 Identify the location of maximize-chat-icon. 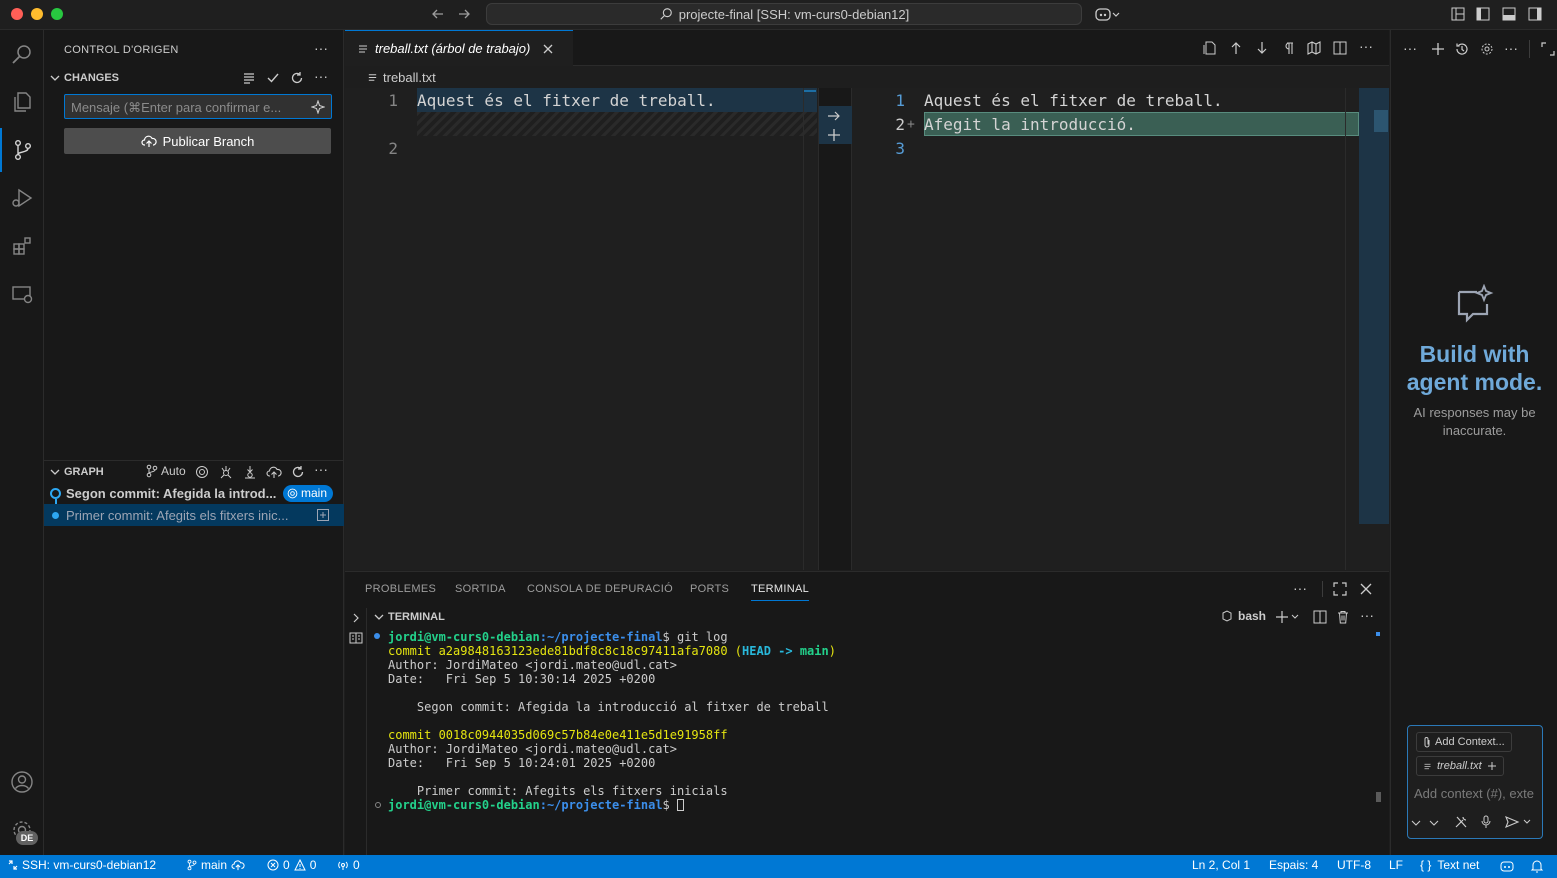
(1548, 49).